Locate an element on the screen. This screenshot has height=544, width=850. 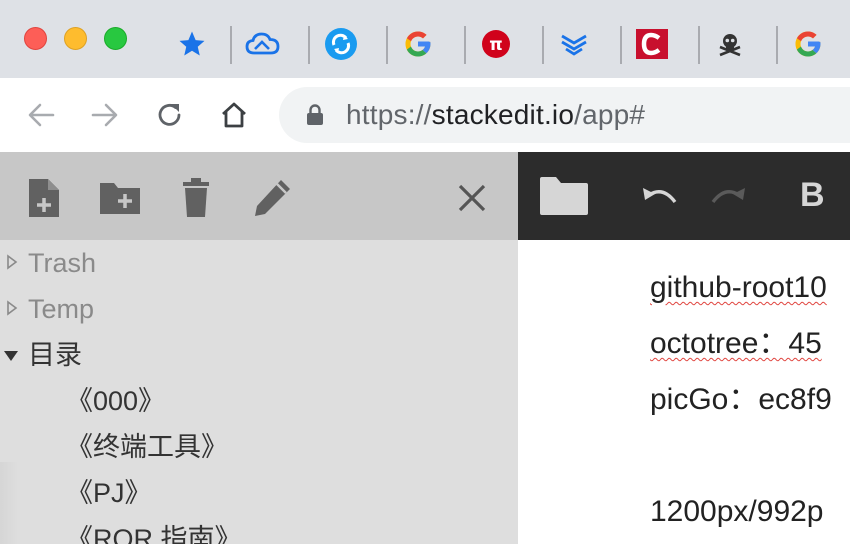
forward-arrow-icon is located at coordinates (104, 115).